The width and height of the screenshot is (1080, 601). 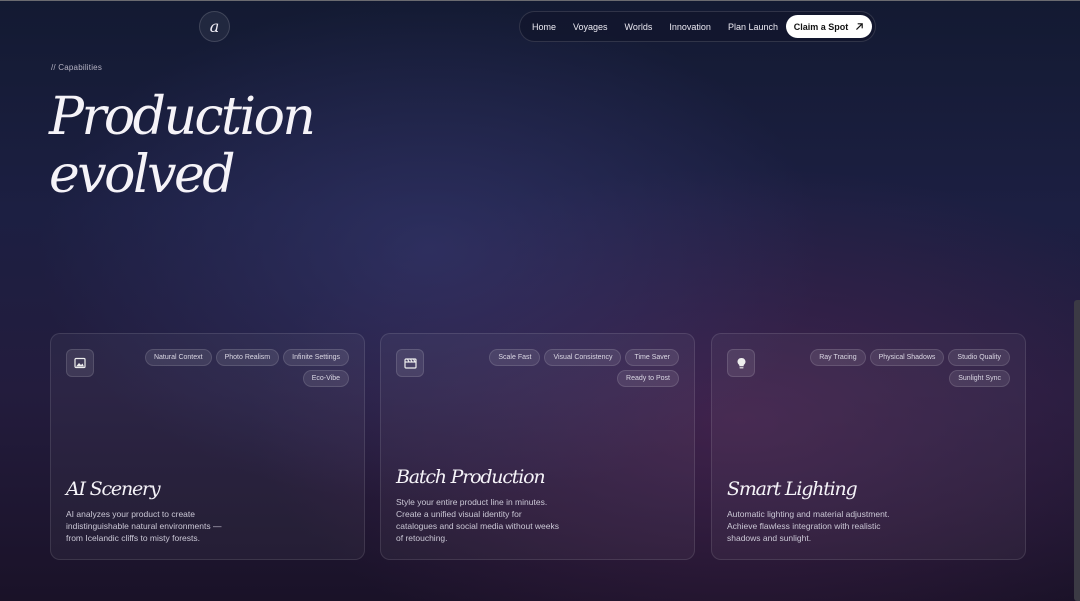 What do you see at coordinates (544, 27) in the screenshot?
I see `nav-link-home: Home` at bounding box center [544, 27].